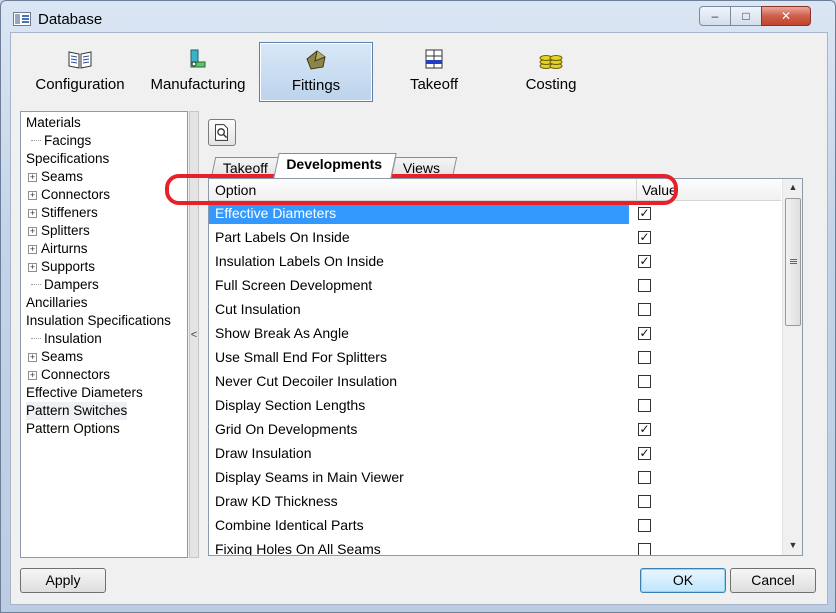 The image size is (836, 613). What do you see at coordinates (61, 267) in the screenshot?
I see `tree-item: + Supports` at bounding box center [61, 267].